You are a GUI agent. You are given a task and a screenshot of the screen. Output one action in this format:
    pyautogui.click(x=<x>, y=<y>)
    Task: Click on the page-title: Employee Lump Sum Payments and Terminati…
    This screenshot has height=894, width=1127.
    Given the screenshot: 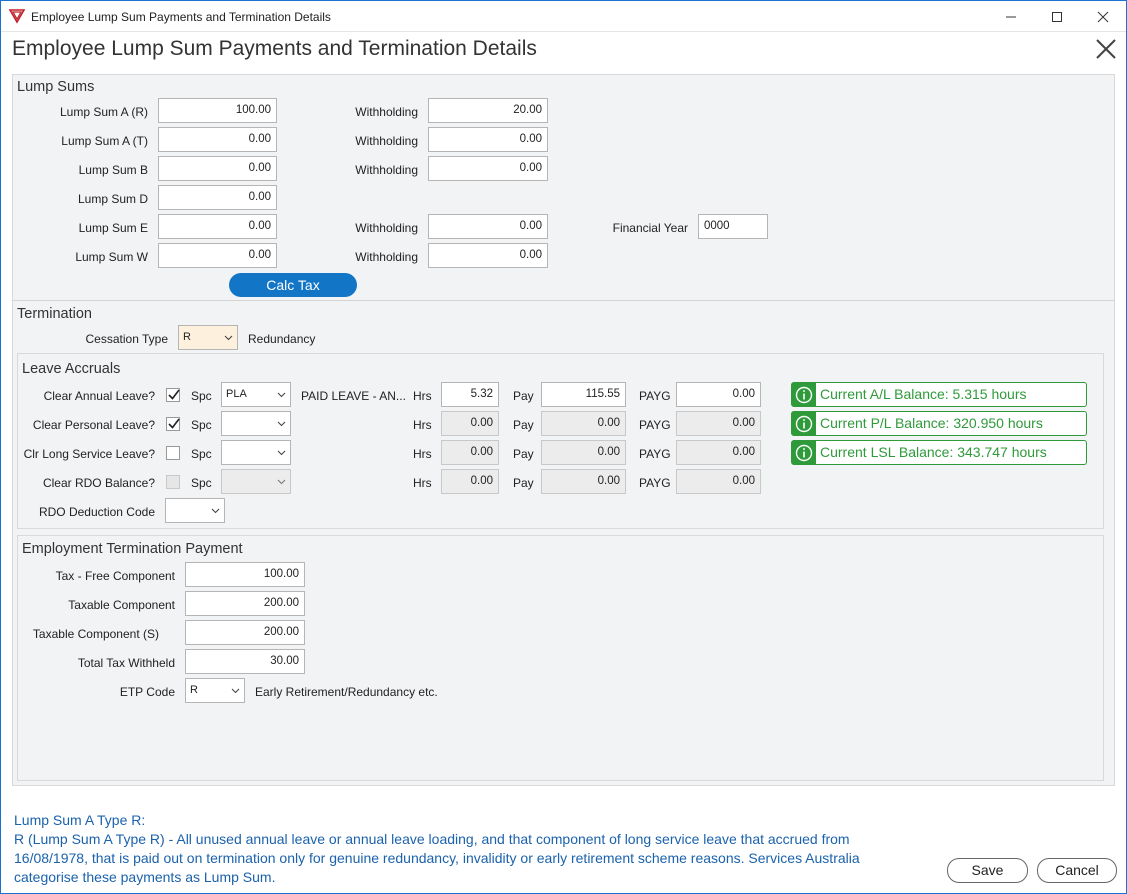 What is the action you would take?
    pyautogui.click(x=274, y=48)
    